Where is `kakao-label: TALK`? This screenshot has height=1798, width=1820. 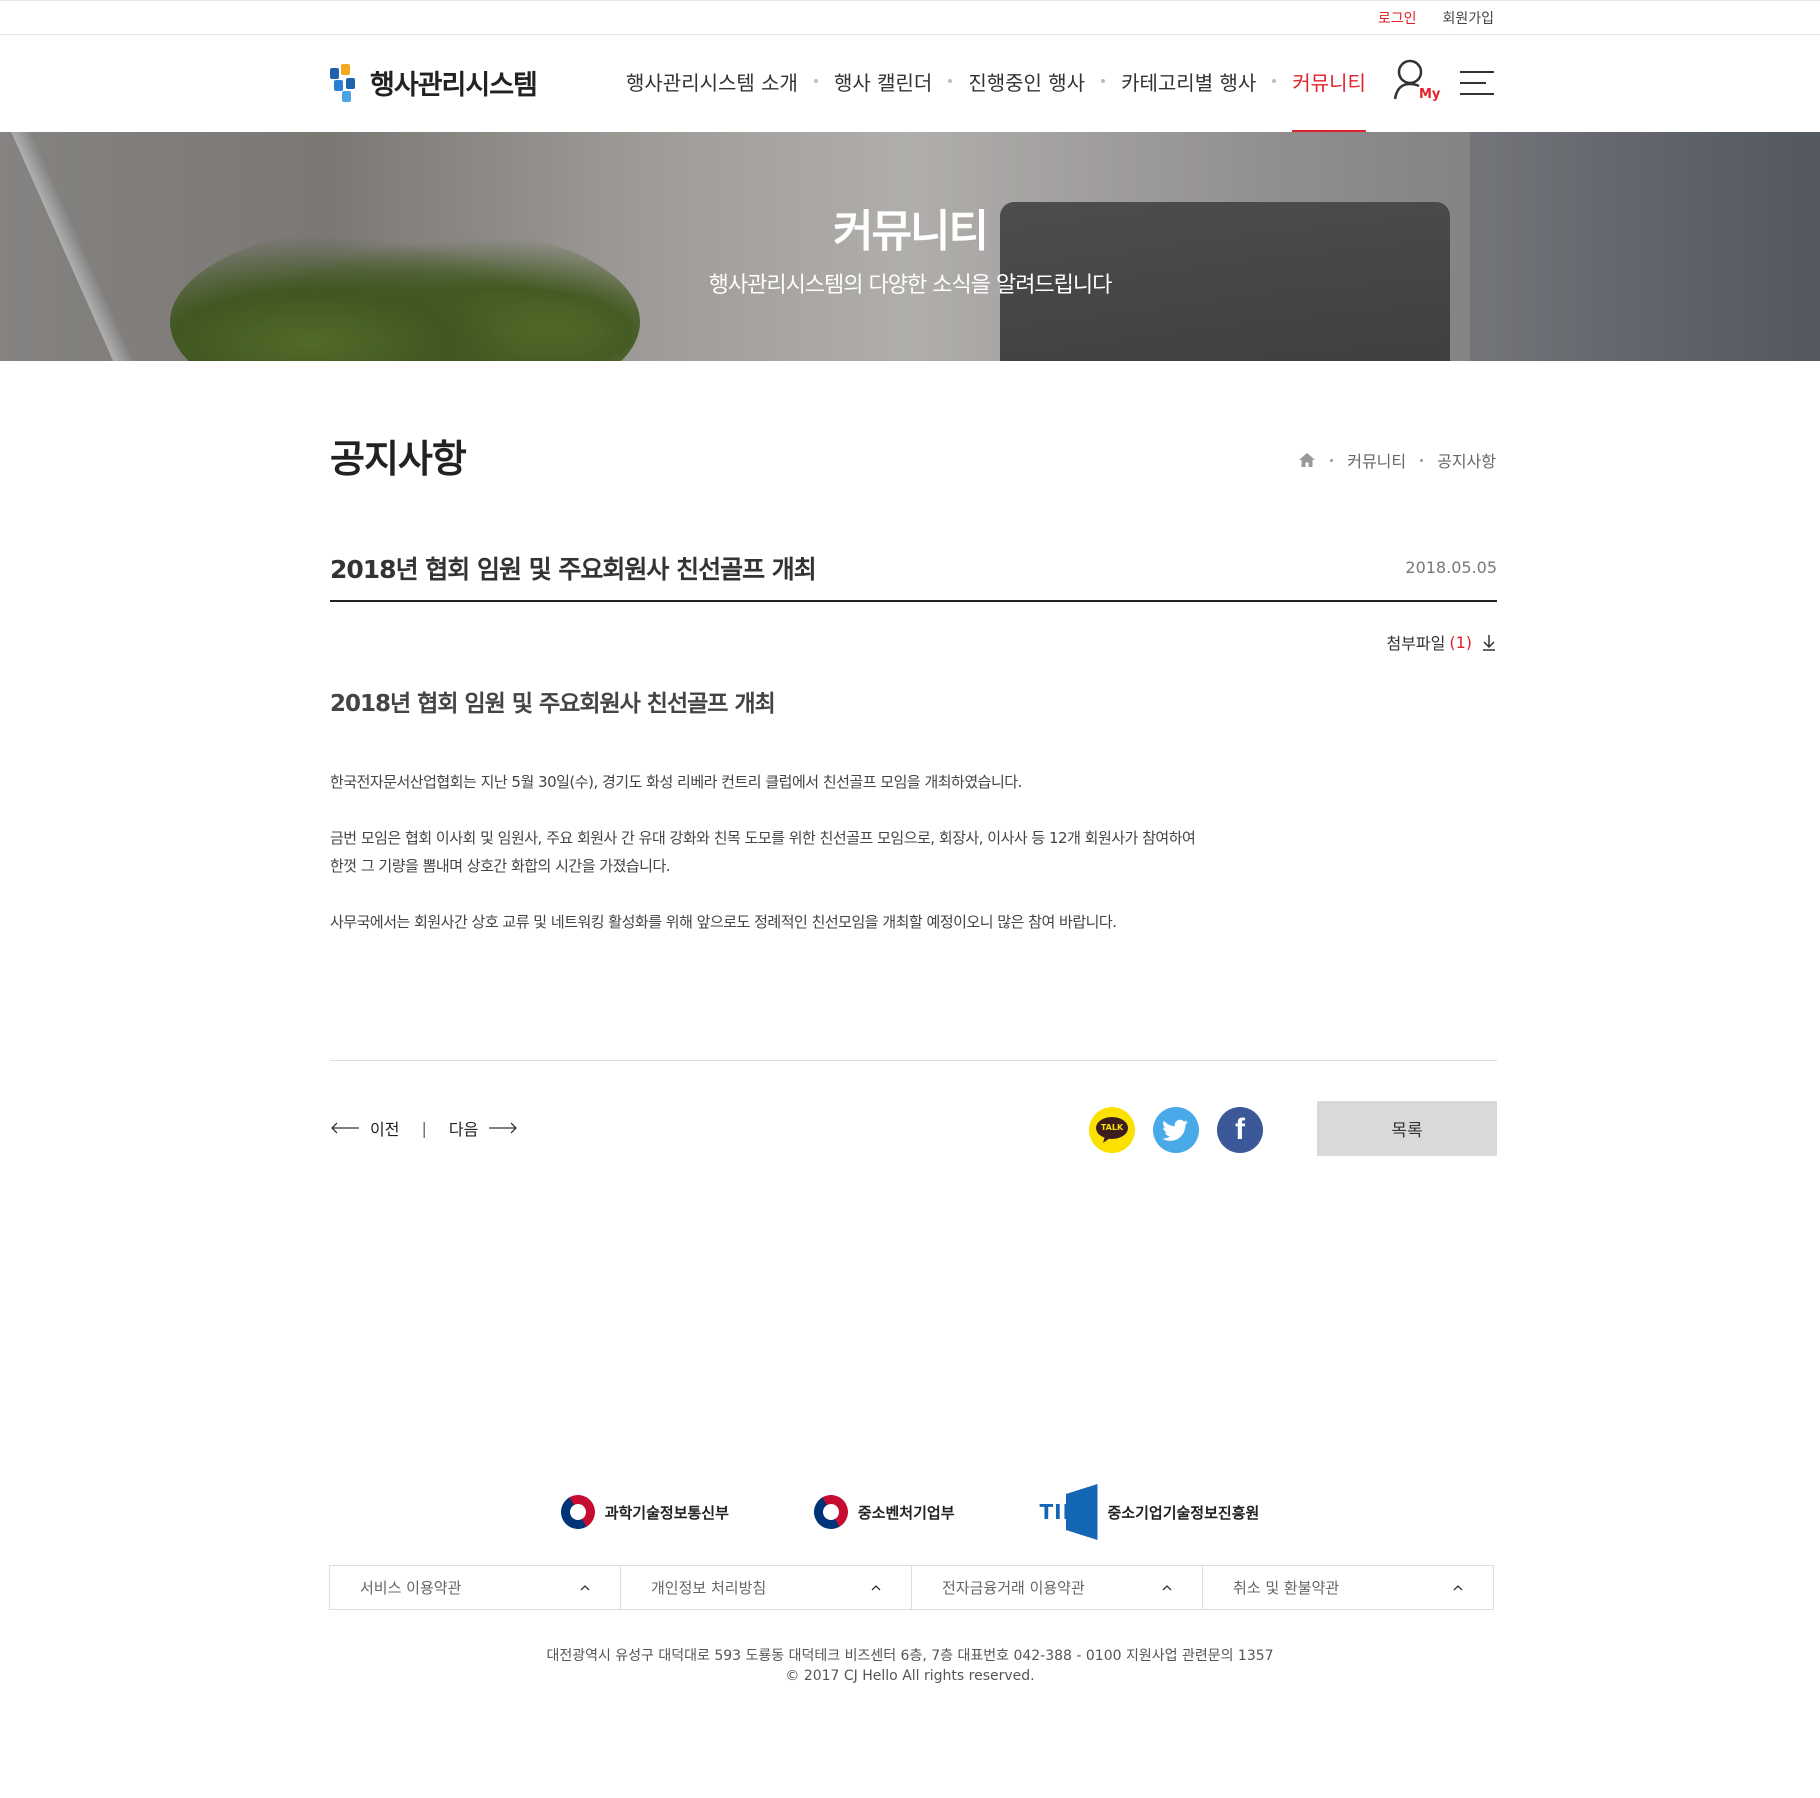
kakao-label: TALK is located at coordinates (1112, 1127).